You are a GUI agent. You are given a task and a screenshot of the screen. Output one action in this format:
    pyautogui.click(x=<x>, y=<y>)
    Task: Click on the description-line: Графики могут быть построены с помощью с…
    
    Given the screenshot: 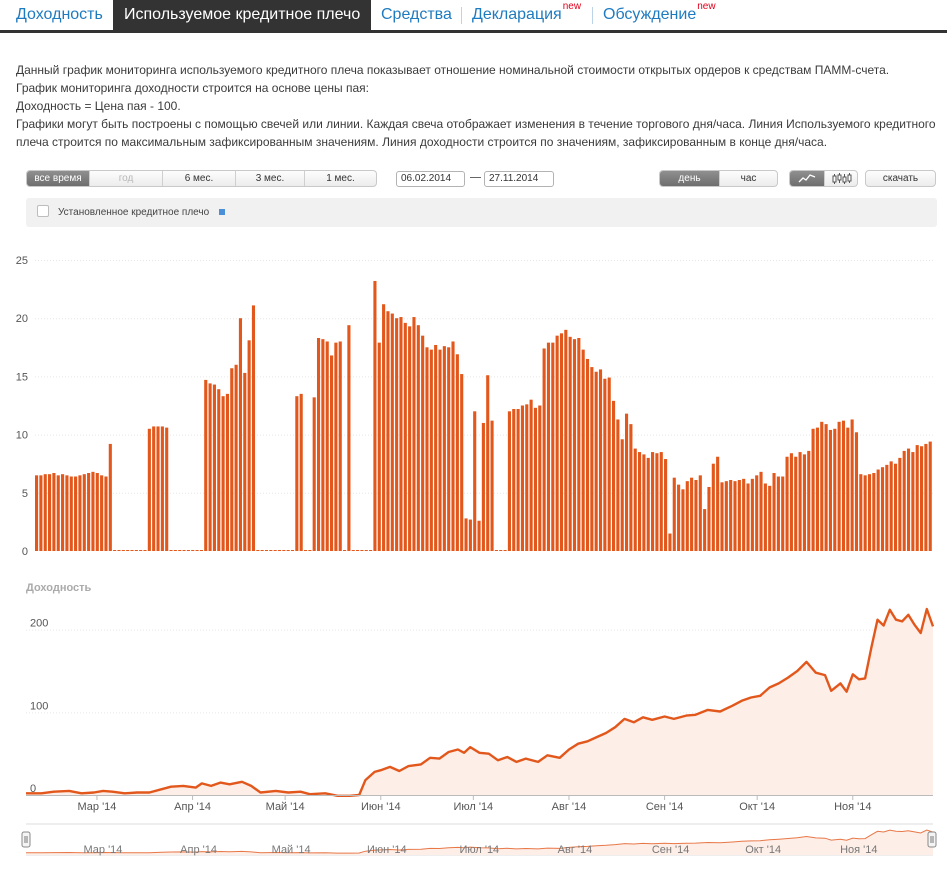 What is the action you would take?
    pyautogui.click(x=476, y=133)
    